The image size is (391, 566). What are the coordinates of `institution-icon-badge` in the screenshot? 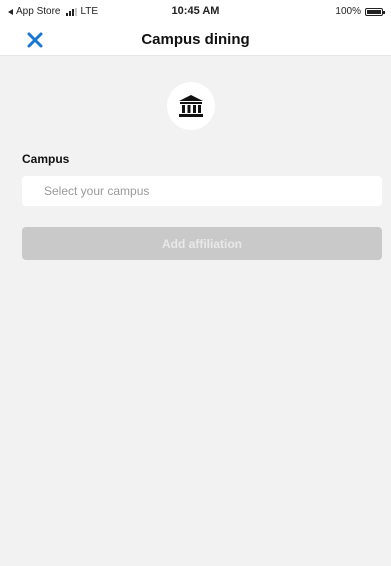 It's located at (191, 106).